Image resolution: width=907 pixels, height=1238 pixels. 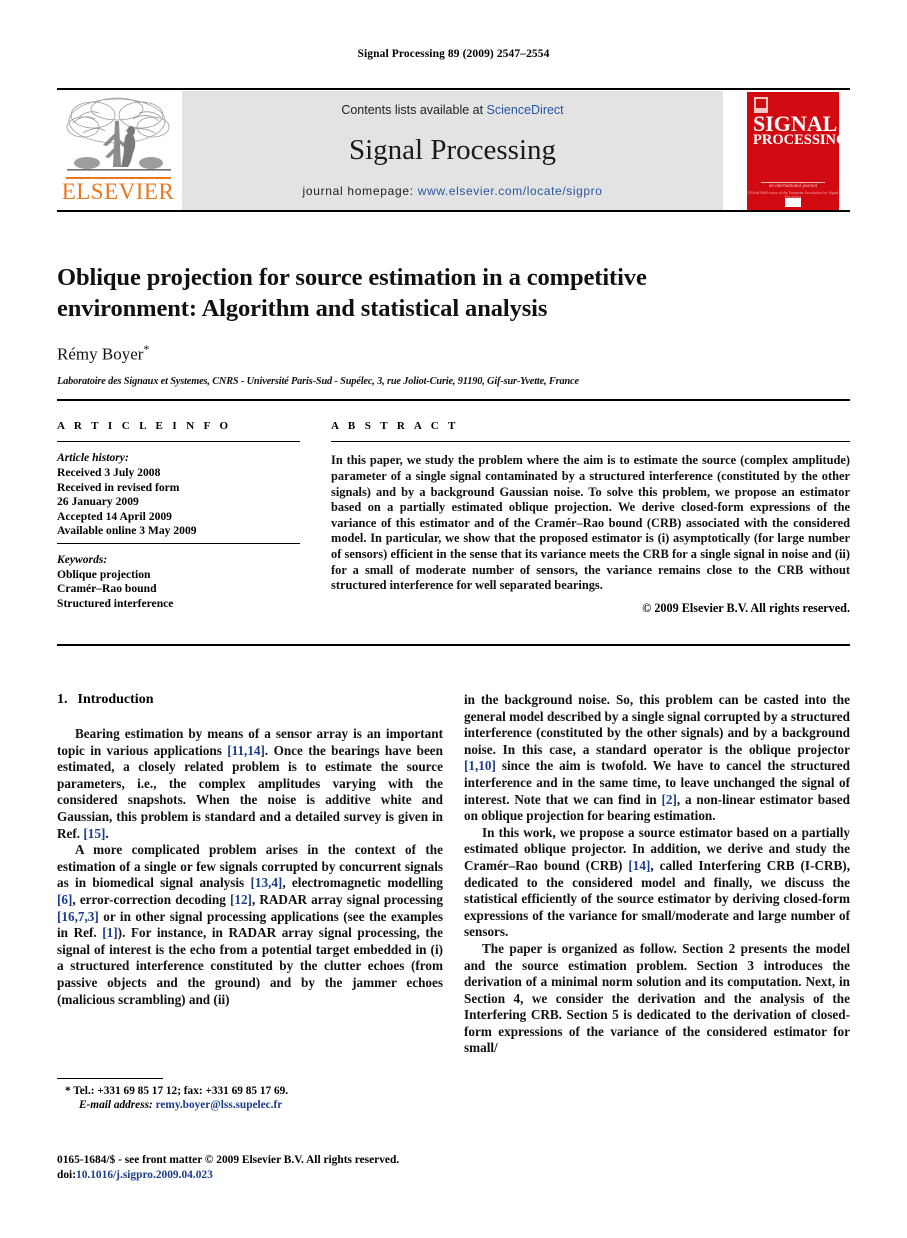 What do you see at coordinates (151, 899) in the screenshot?
I see `text-run: , error-correction decoding` at bounding box center [151, 899].